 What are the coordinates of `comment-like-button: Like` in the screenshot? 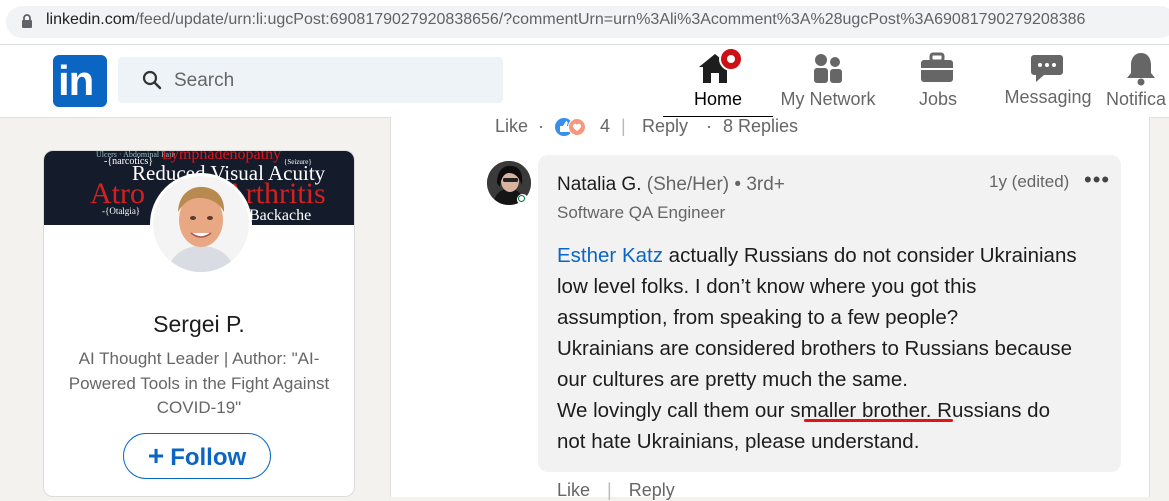 It's located at (573, 490).